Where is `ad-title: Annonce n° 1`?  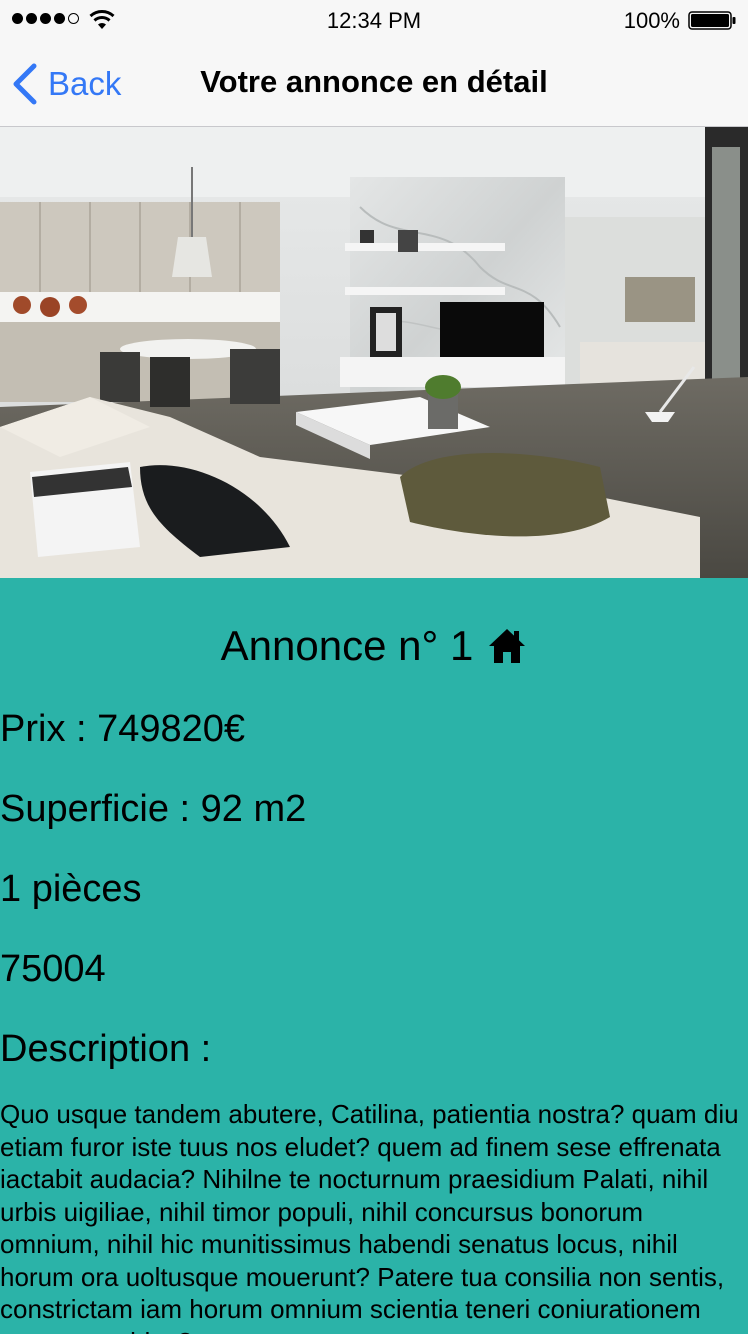 ad-title: Annonce n° 1 is located at coordinates (374, 646).